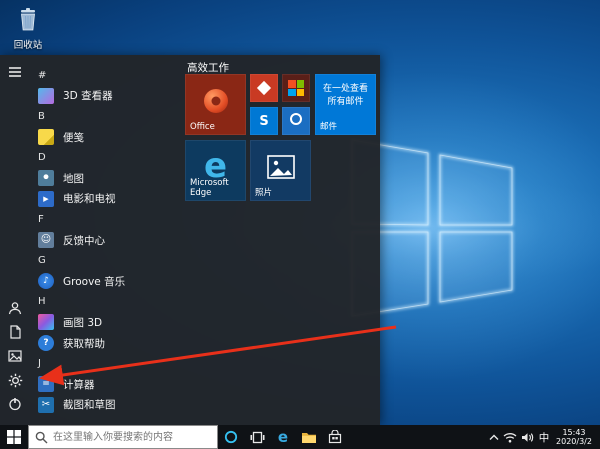  What do you see at coordinates (107, 322) in the screenshot?
I see `app-list-item-paint-3d: 画图 3D` at bounding box center [107, 322].